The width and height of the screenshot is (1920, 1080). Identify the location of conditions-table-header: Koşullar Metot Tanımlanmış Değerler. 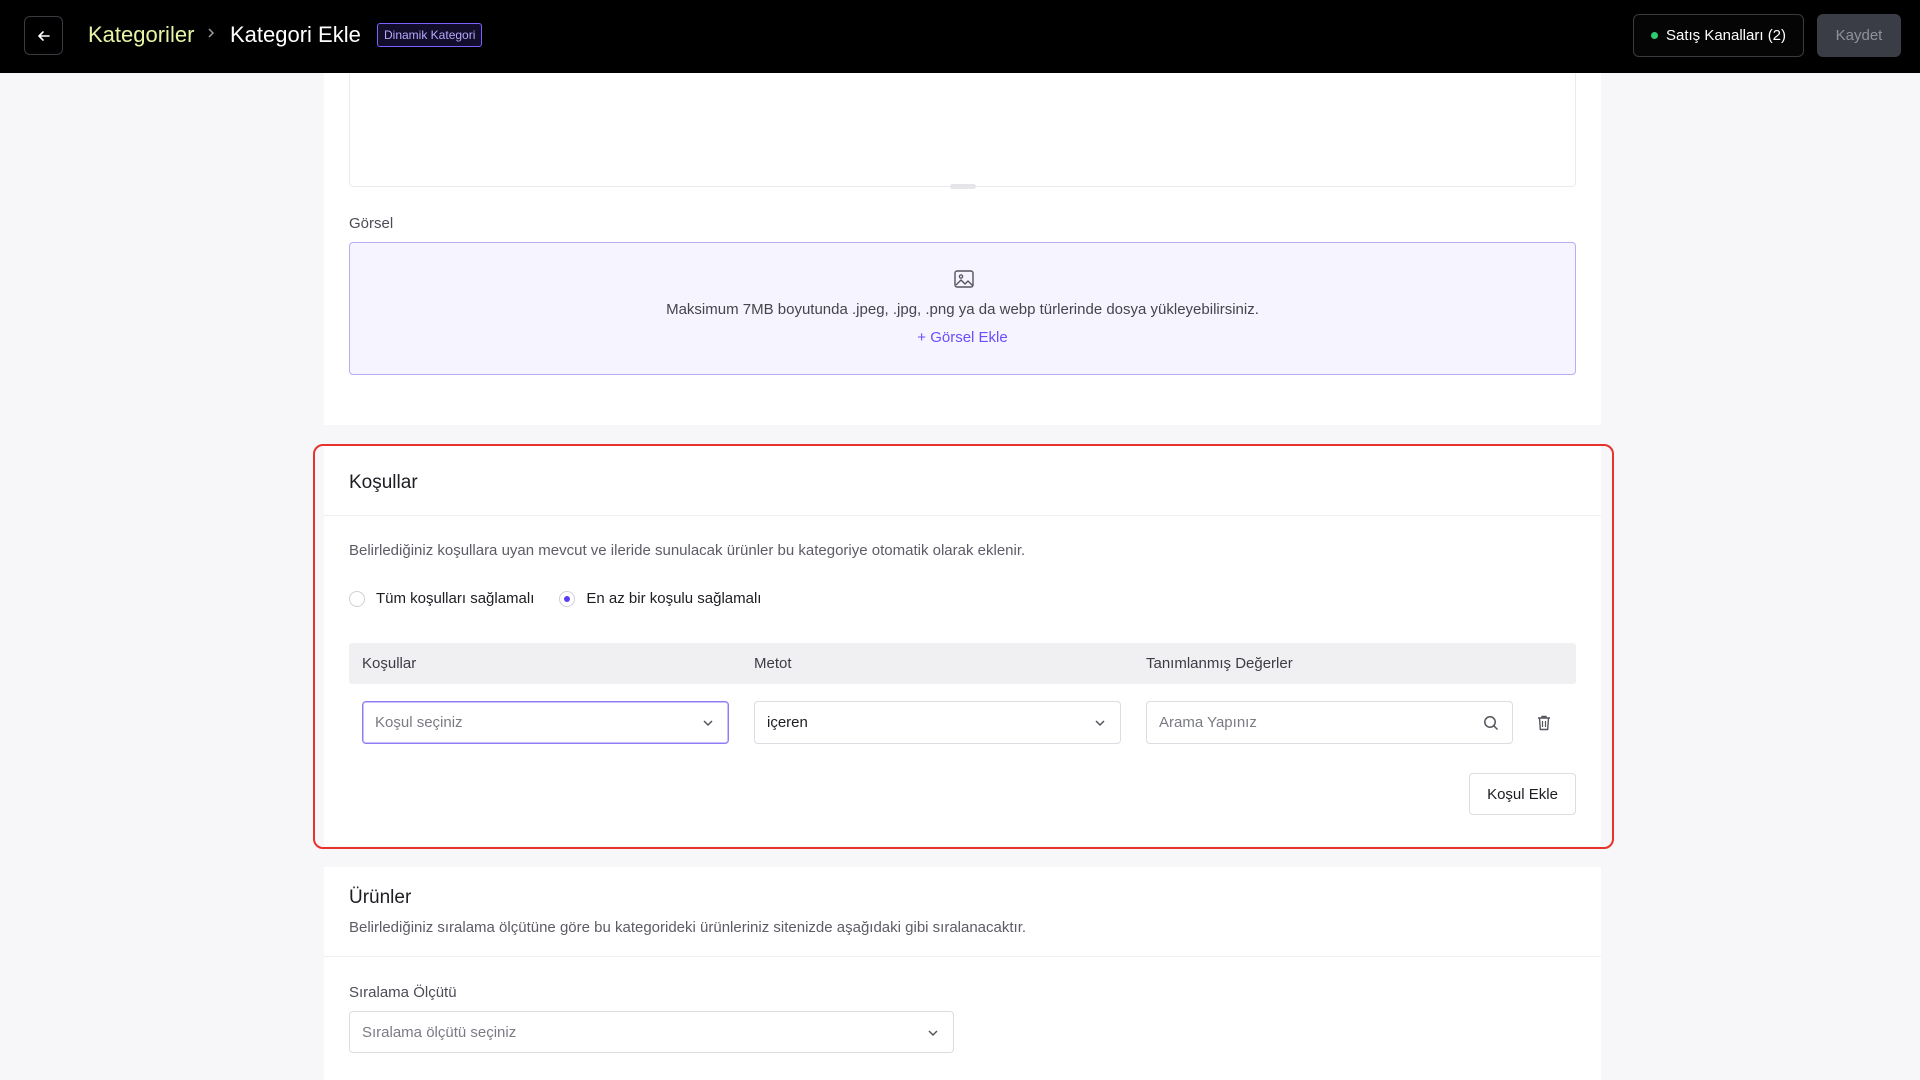
(962, 663).